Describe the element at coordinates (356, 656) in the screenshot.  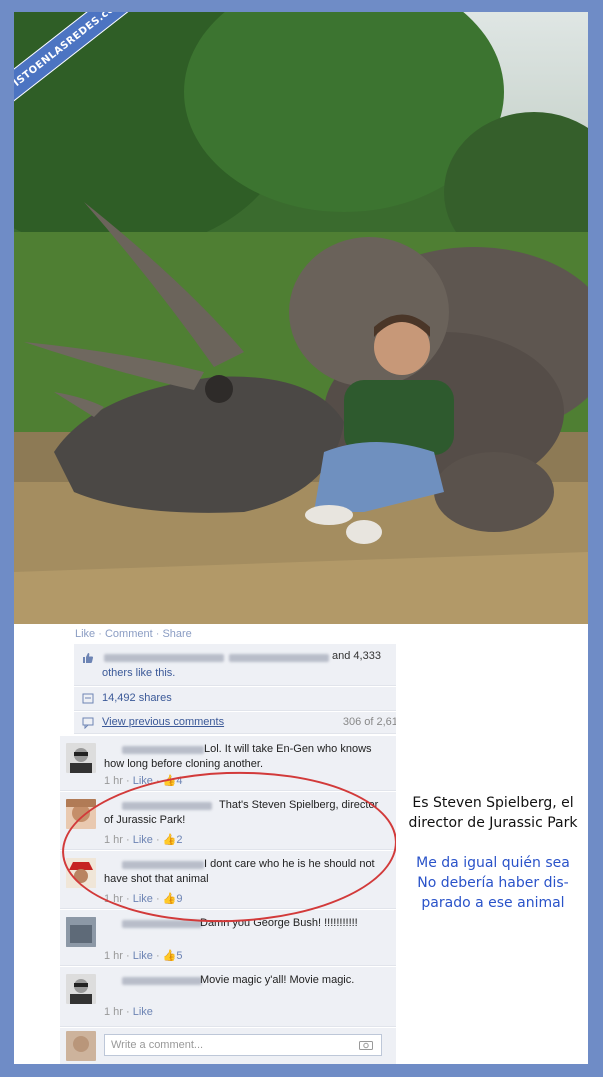
I see `likes-count: and 4,333` at that location.